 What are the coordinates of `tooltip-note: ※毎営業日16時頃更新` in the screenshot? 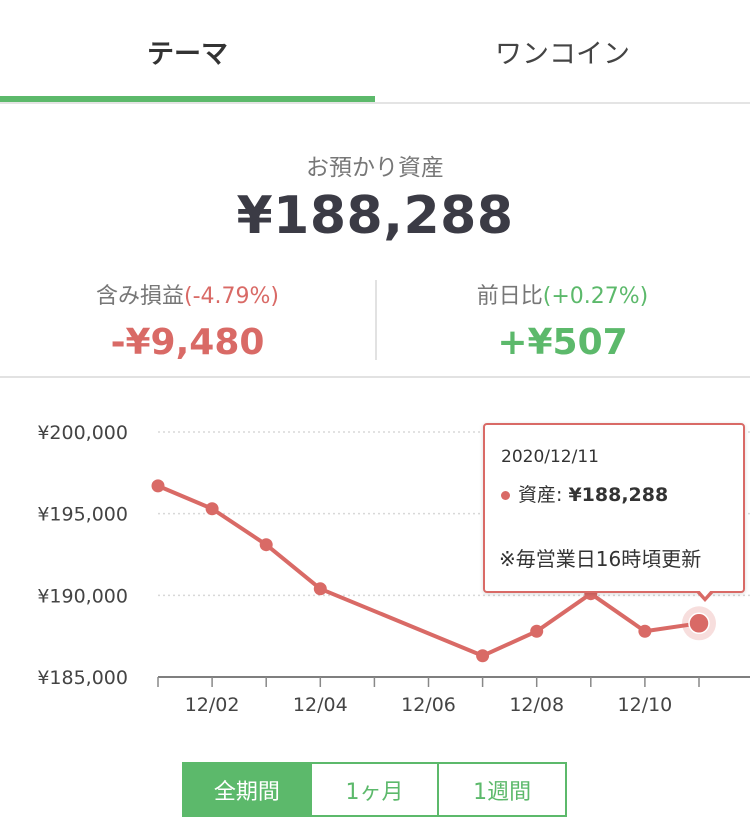 It's located at (600, 559).